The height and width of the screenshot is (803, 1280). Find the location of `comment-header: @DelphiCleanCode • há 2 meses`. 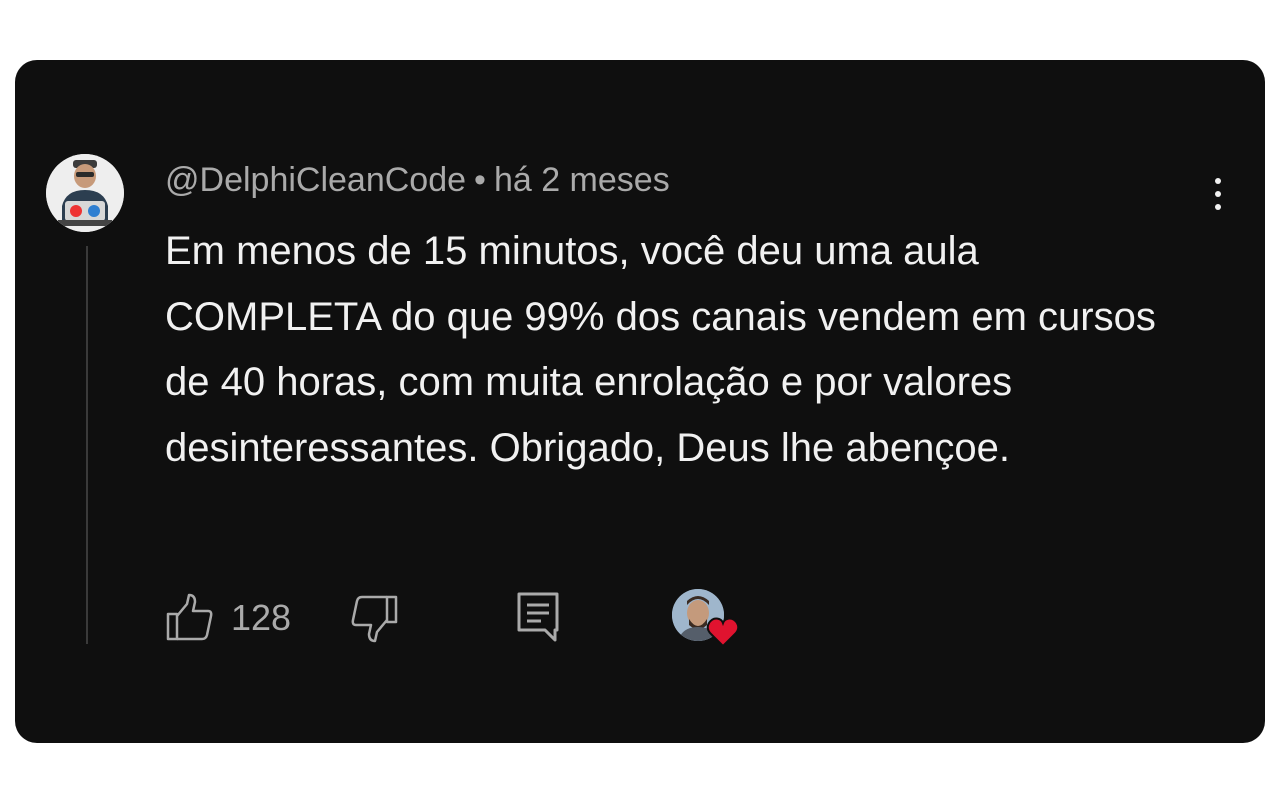

comment-header: @DelphiCleanCode • há 2 meses is located at coordinates (417, 180).